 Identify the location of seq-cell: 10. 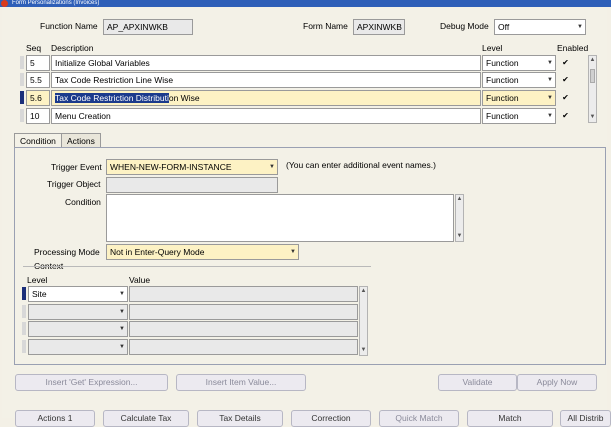
(38, 116).